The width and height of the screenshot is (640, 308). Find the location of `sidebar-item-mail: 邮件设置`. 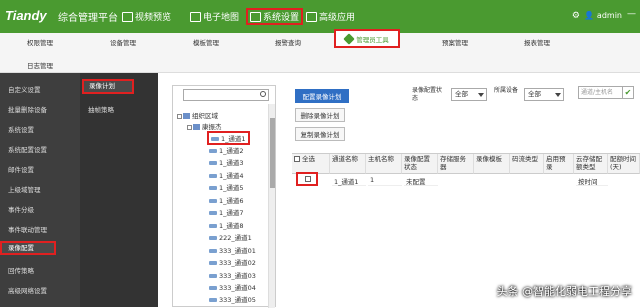

sidebar-item-mail: 邮件设置 is located at coordinates (21, 169).